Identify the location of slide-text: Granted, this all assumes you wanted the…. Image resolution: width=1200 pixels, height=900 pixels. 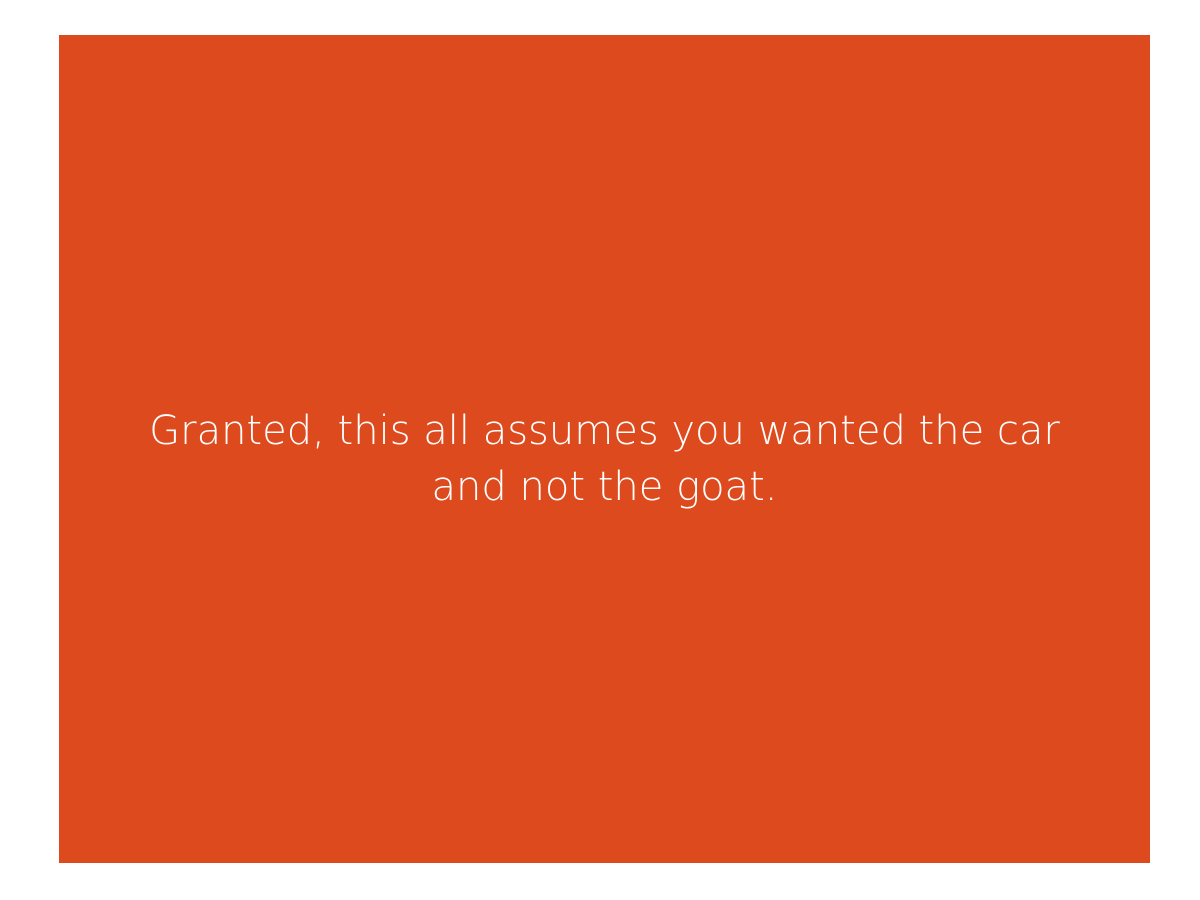
(605, 459).